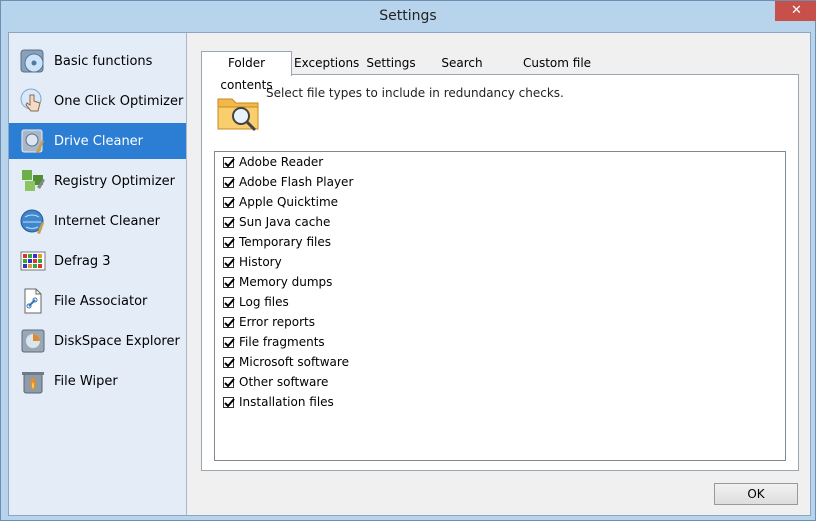 The image size is (816, 521). Describe the element at coordinates (32, 141) in the screenshot. I see `drive-broom-icon` at that location.